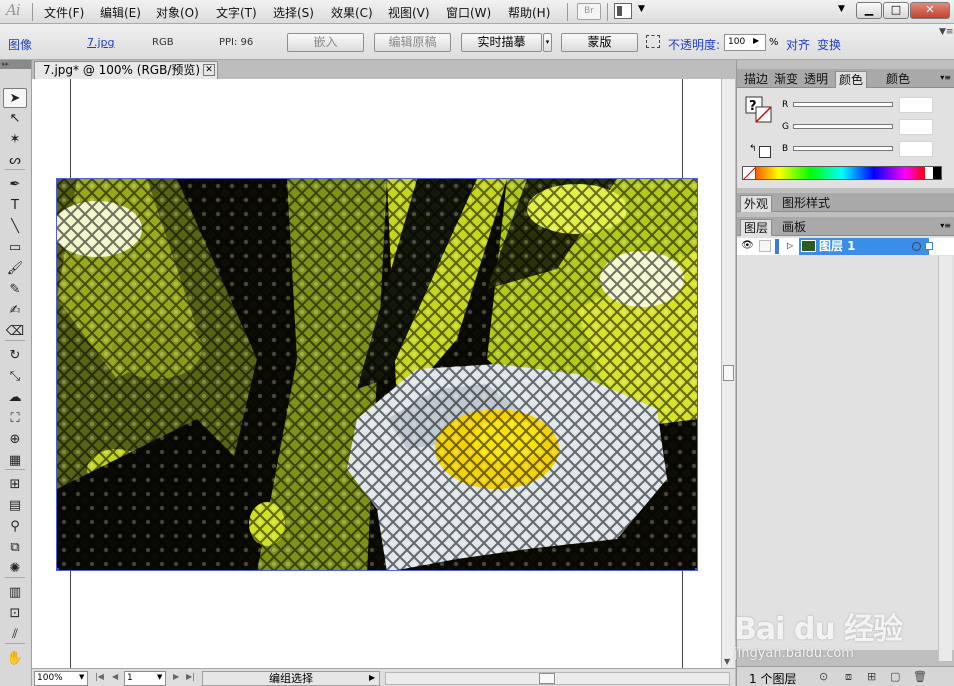 The image size is (954, 686). Describe the element at coordinates (916, 246) in the screenshot. I see `target-circle-icon` at that location.